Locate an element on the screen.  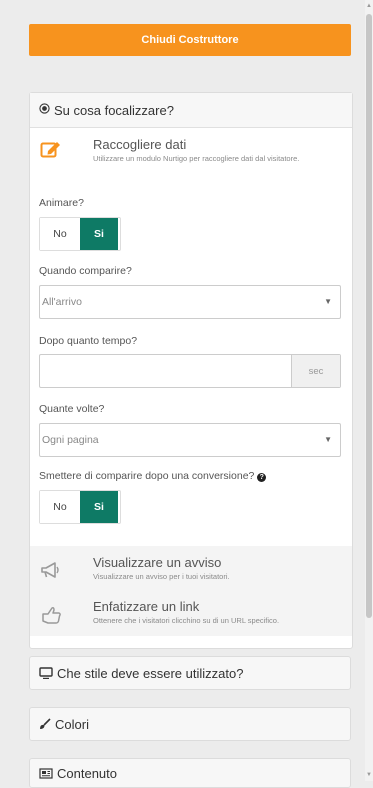
target-icon is located at coordinates (44, 110).